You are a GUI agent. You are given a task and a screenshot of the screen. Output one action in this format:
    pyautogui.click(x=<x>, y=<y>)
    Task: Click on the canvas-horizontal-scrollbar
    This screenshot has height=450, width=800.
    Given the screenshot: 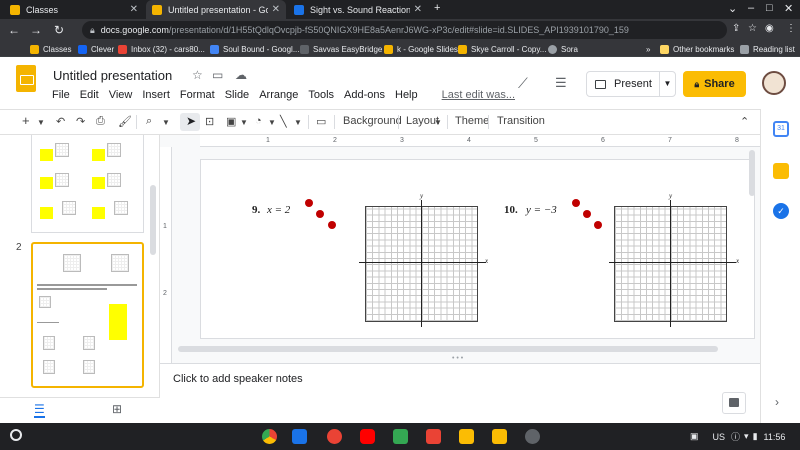 What is the action you would take?
    pyautogui.click(x=448, y=349)
    